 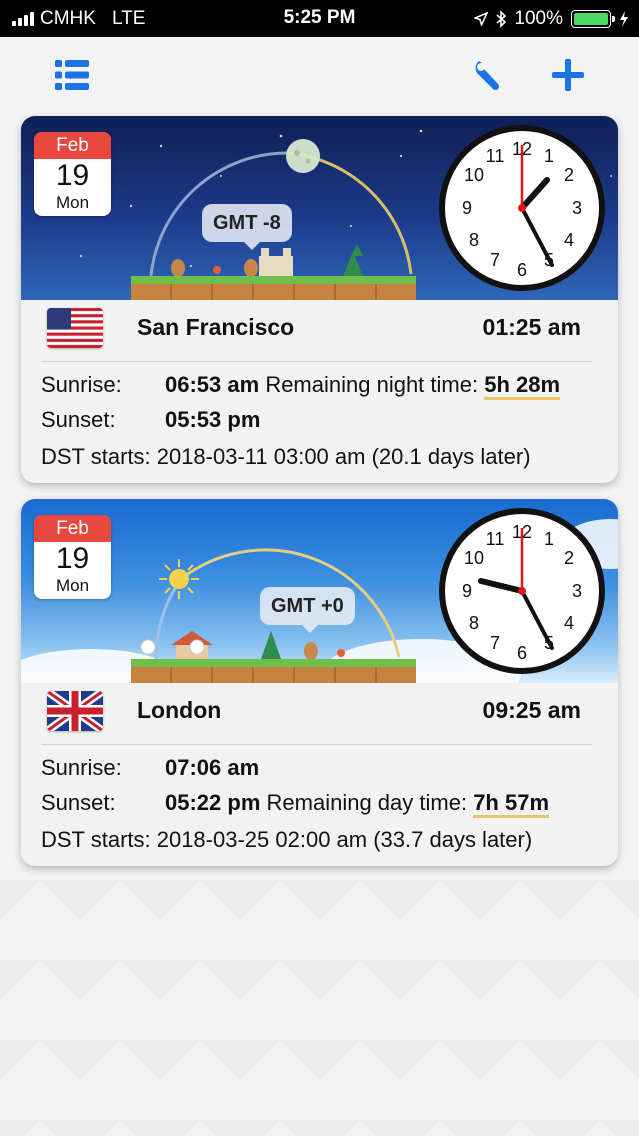 What do you see at coordinates (624, 19) in the screenshot?
I see `charging-bolt-icon` at bounding box center [624, 19].